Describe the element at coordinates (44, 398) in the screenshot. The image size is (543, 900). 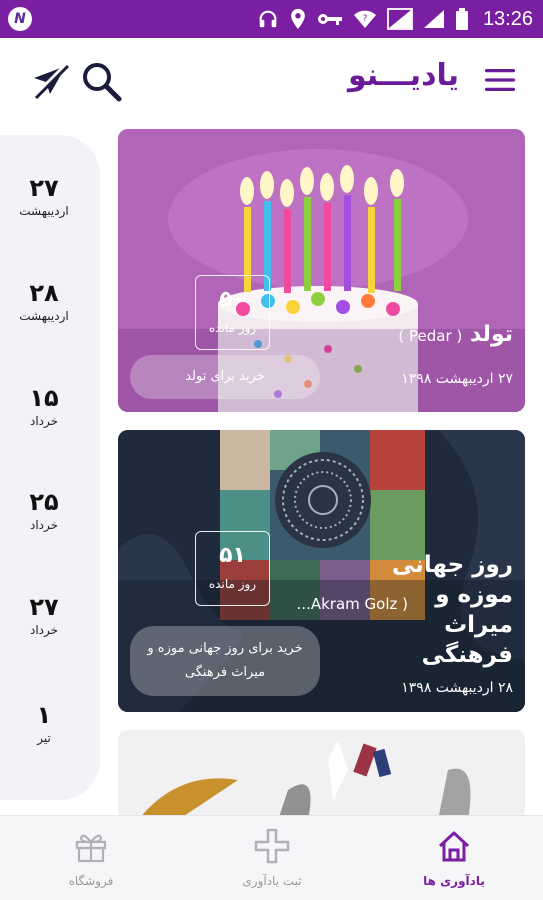
I see `date-day: ۱۵` at that location.